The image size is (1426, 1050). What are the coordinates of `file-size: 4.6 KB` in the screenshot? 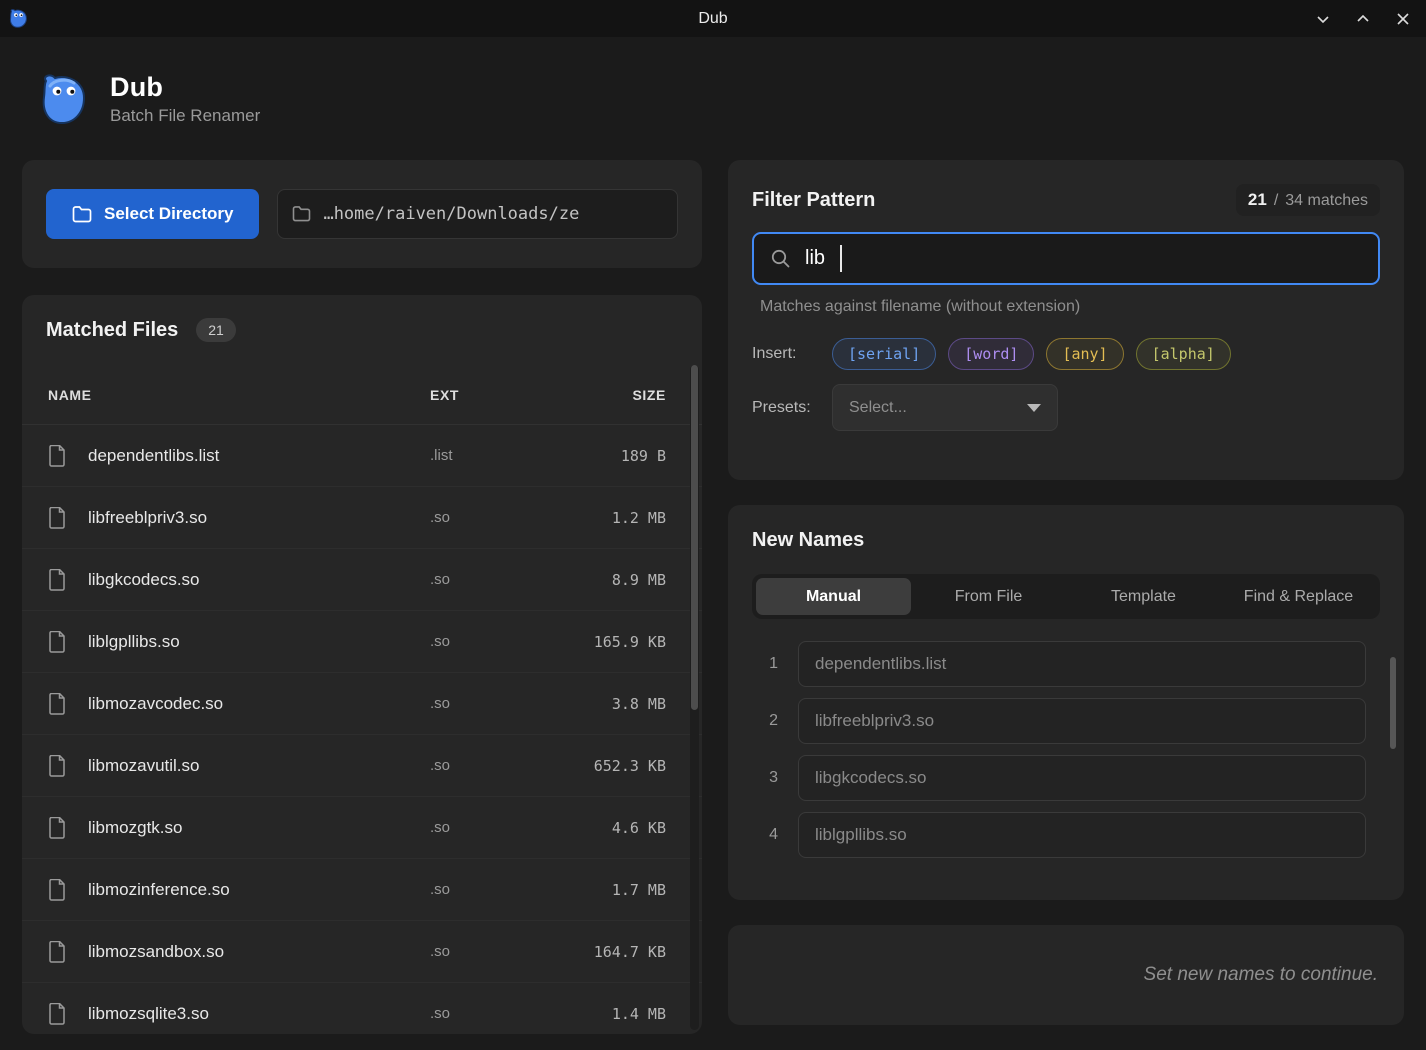 It's located at (638, 827).